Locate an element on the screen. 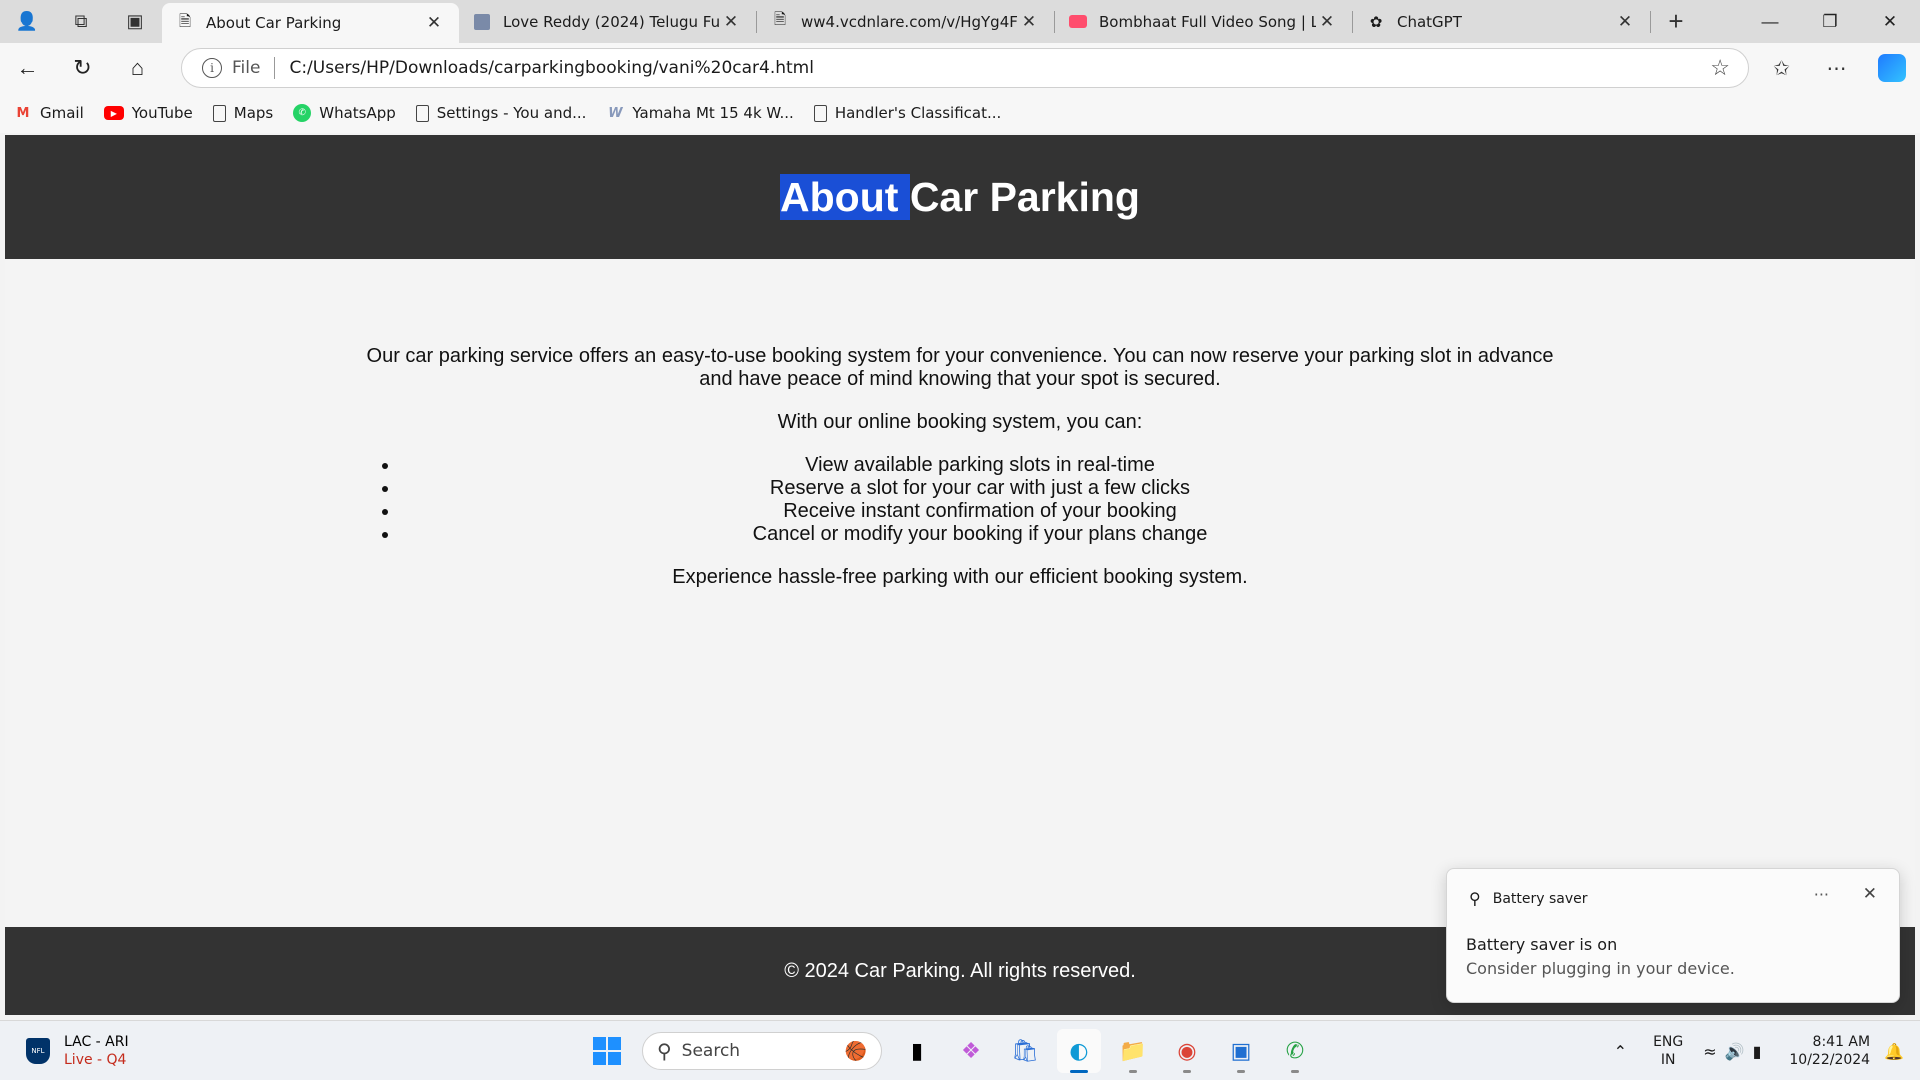  active-indicator is located at coordinates (1079, 1071).